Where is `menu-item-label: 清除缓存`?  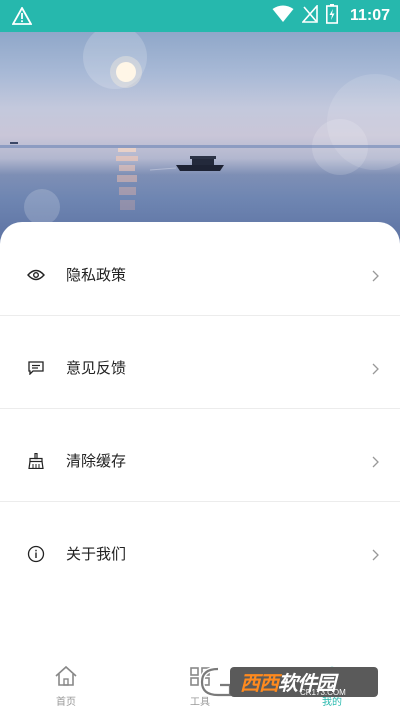 menu-item-label: 清除缓存 is located at coordinates (96, 461).